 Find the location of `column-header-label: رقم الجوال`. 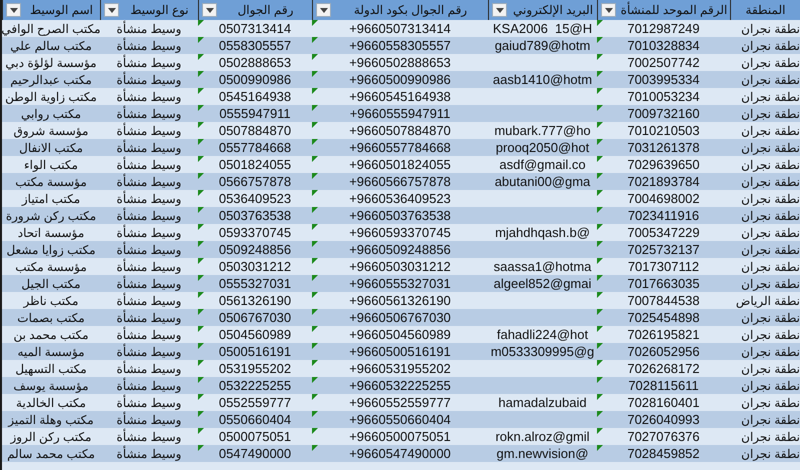

column-header-label: رقم الجوال is located at coordinates (266, 10).